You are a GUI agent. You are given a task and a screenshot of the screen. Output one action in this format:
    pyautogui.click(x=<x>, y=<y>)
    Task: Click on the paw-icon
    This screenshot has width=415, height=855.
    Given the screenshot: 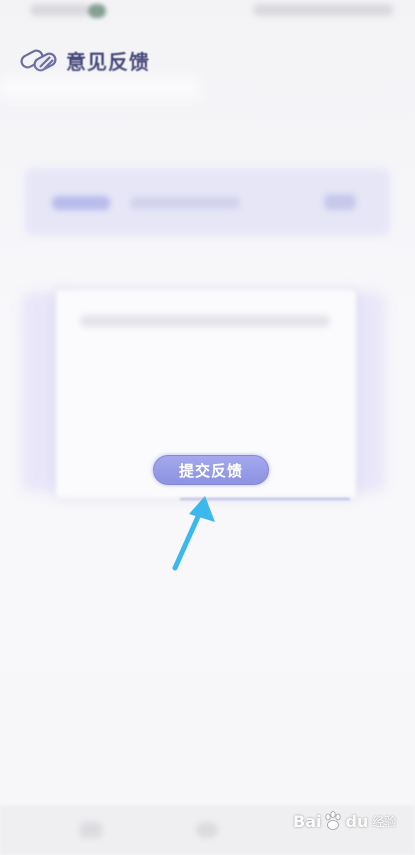 What is the action you would take?
    pyautogui.click(x=333, y=820)
    